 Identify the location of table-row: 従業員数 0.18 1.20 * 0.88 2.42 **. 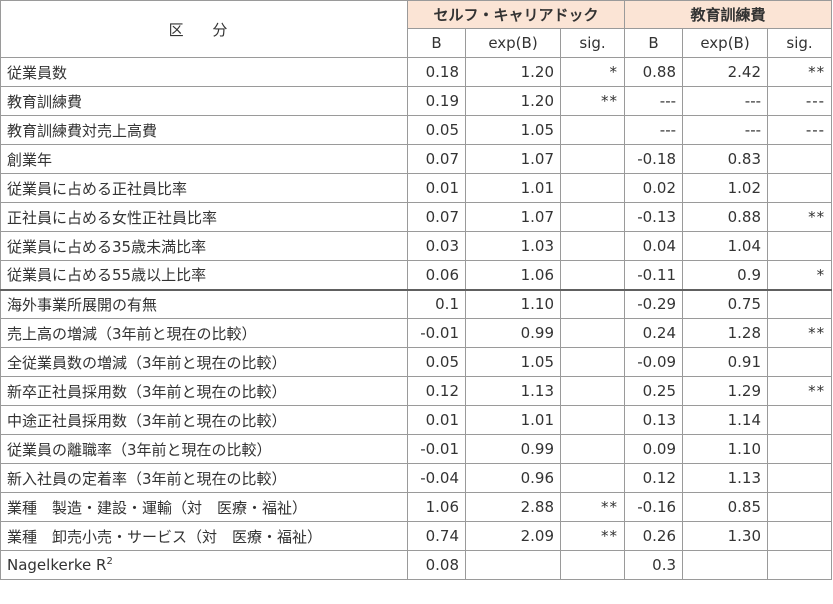
(416, 72).